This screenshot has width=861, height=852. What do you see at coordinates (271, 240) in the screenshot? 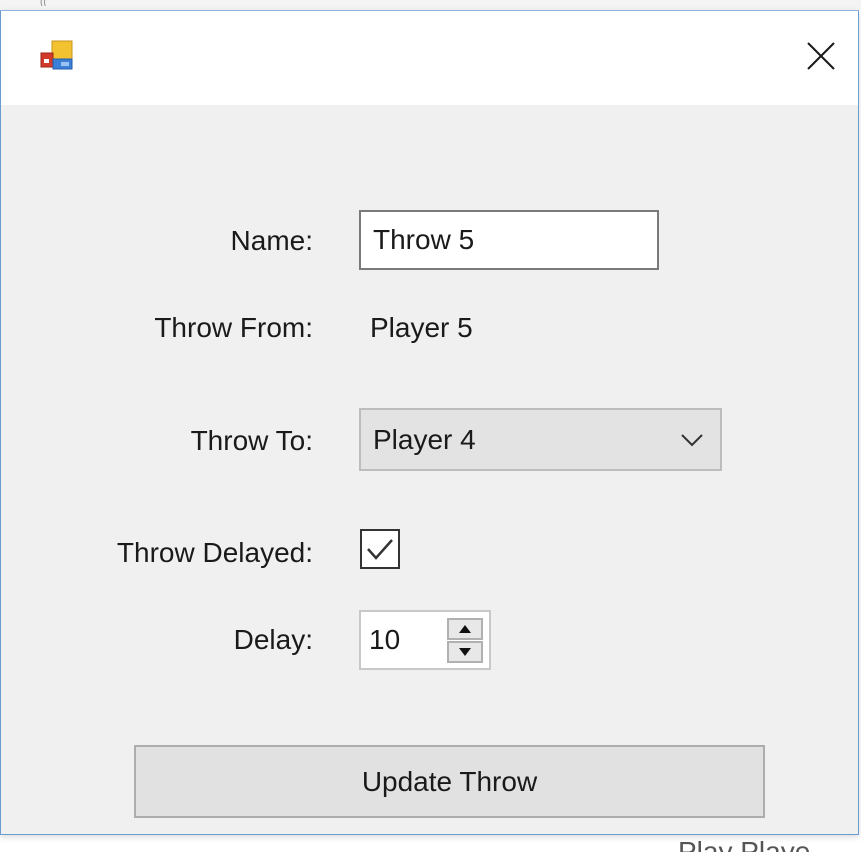
I see `name-label: Name:` at bounding box center [271, 240].